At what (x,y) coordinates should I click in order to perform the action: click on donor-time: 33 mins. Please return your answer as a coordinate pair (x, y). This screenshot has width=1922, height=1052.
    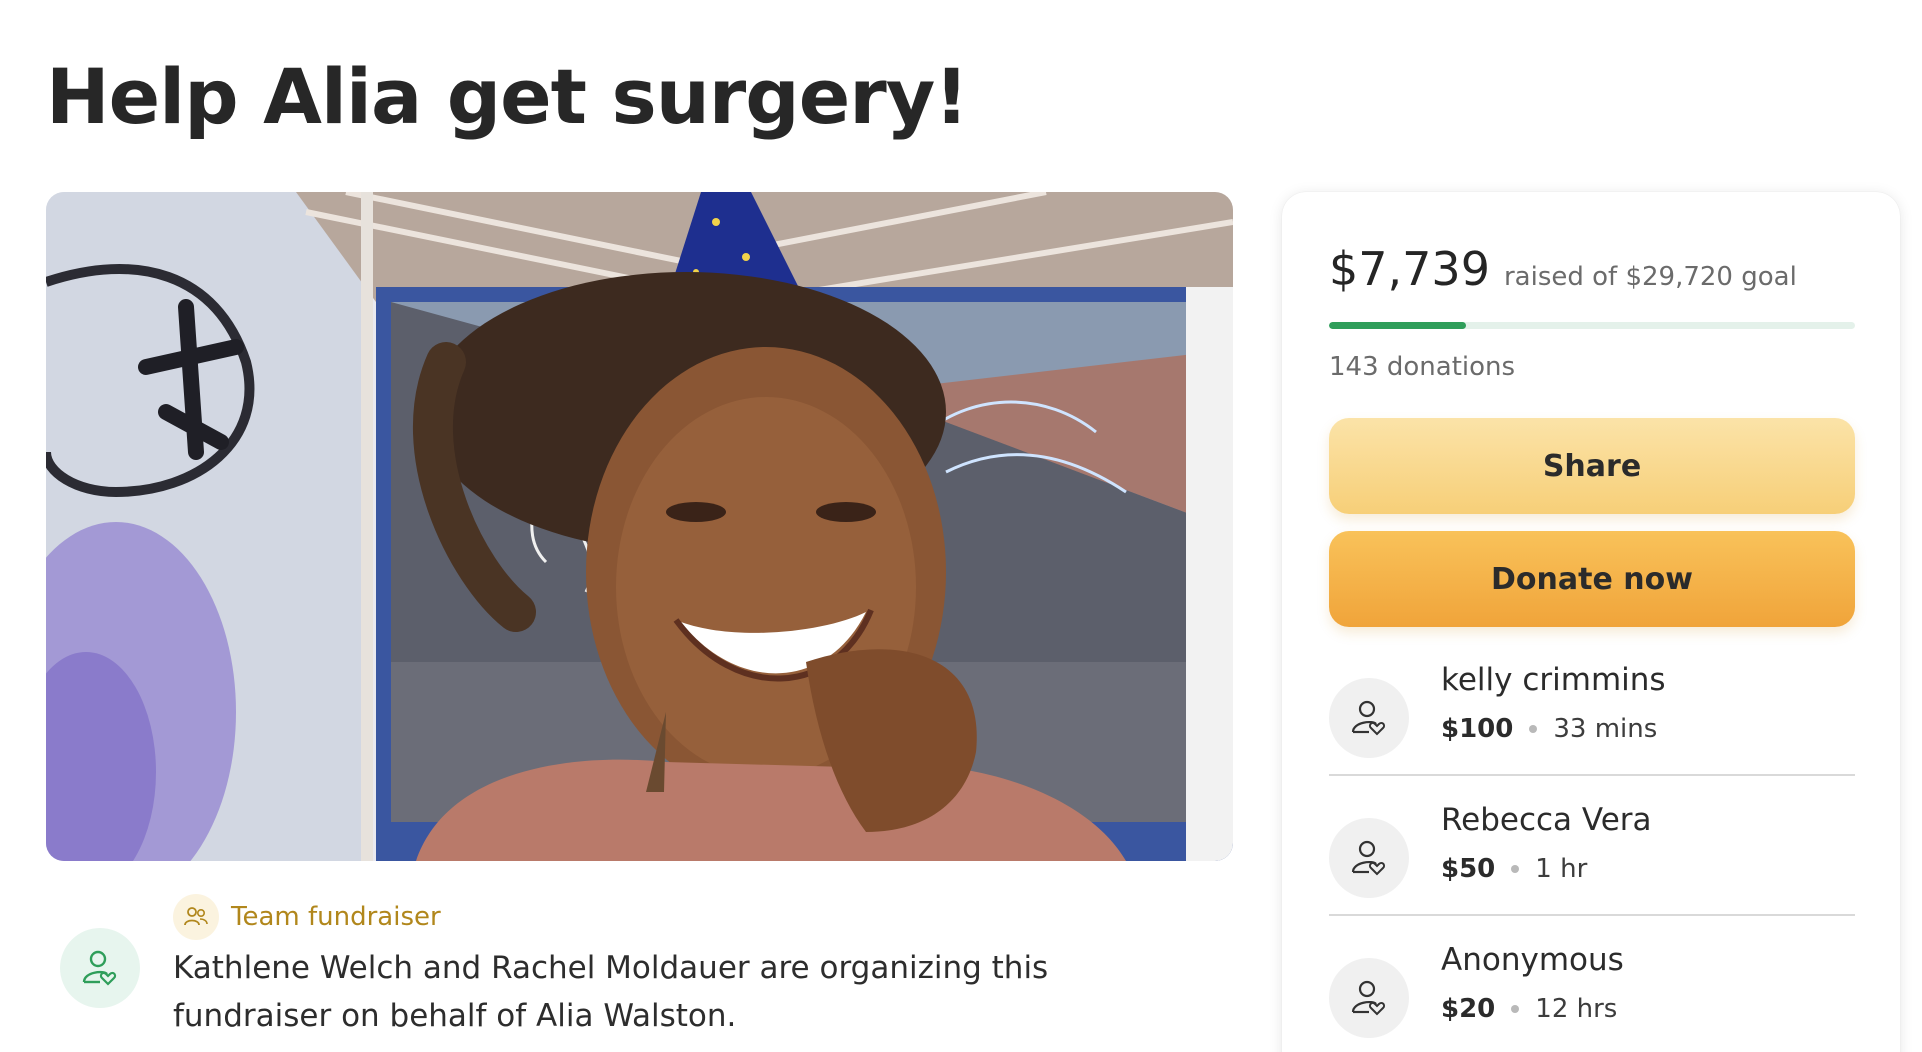
    Looking at the image, I should click on (1605, 729).